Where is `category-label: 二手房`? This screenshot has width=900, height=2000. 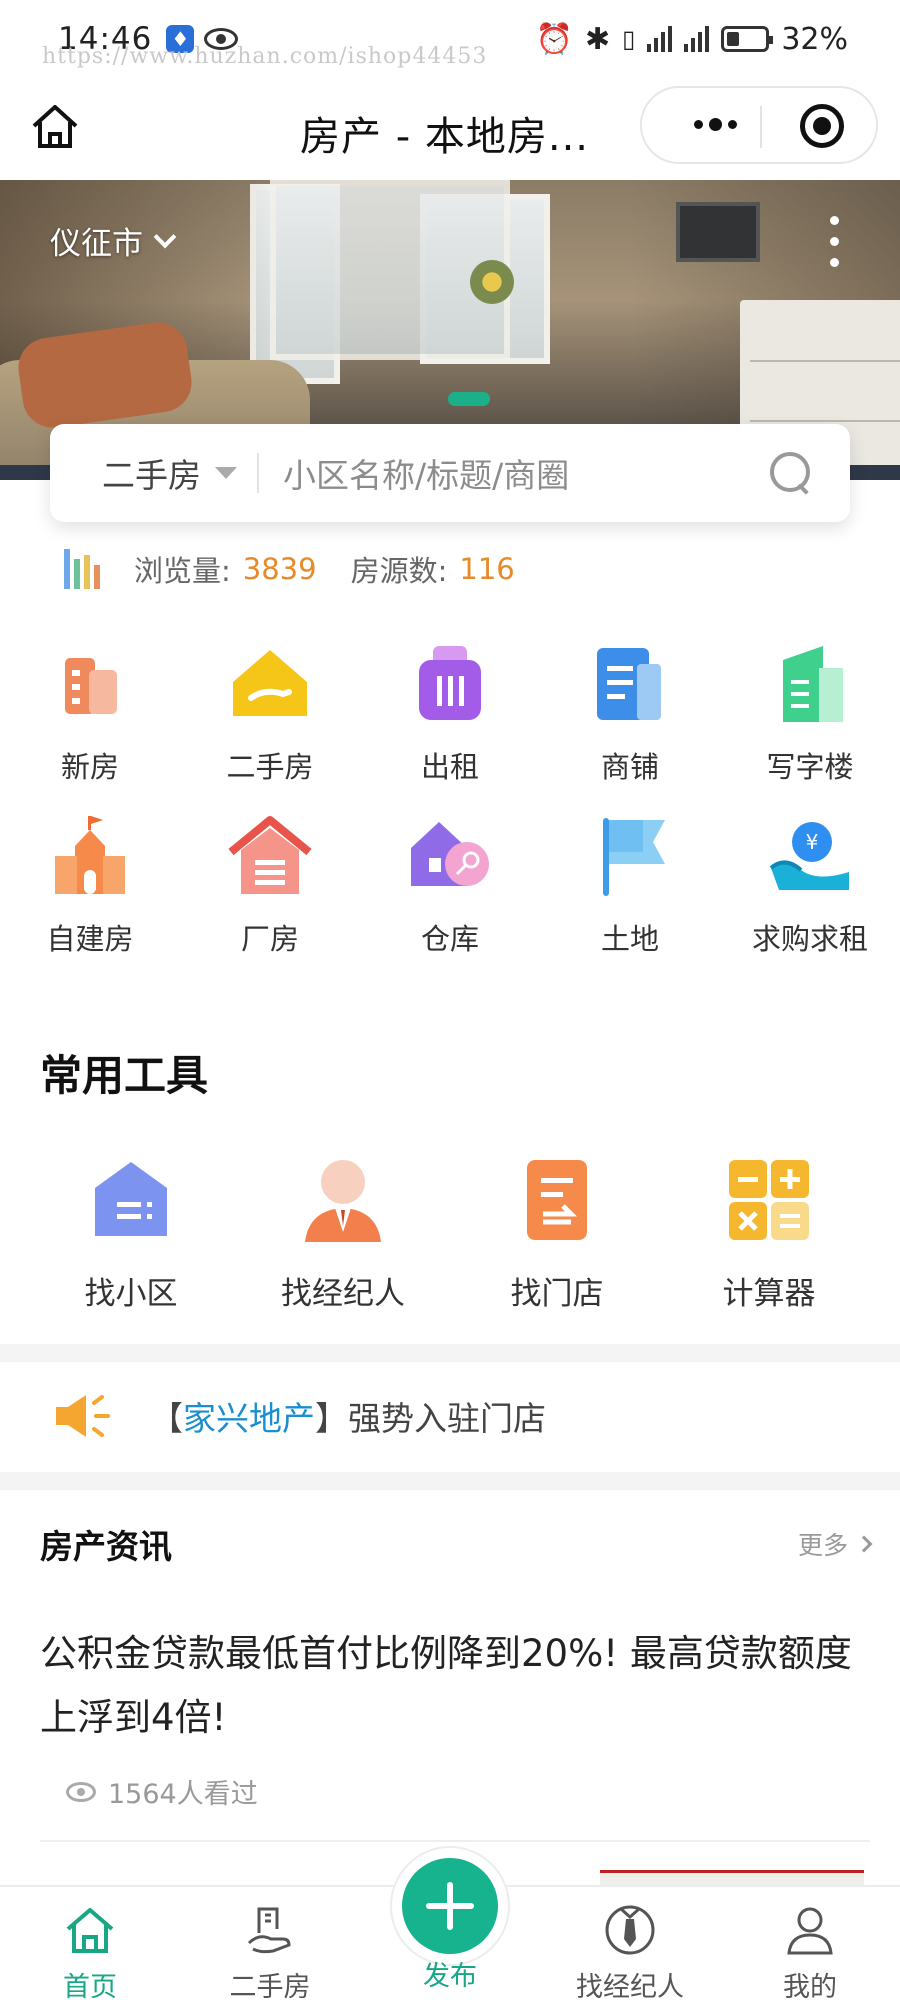 category-label: 二手房 is located at coordinates (270, 767).